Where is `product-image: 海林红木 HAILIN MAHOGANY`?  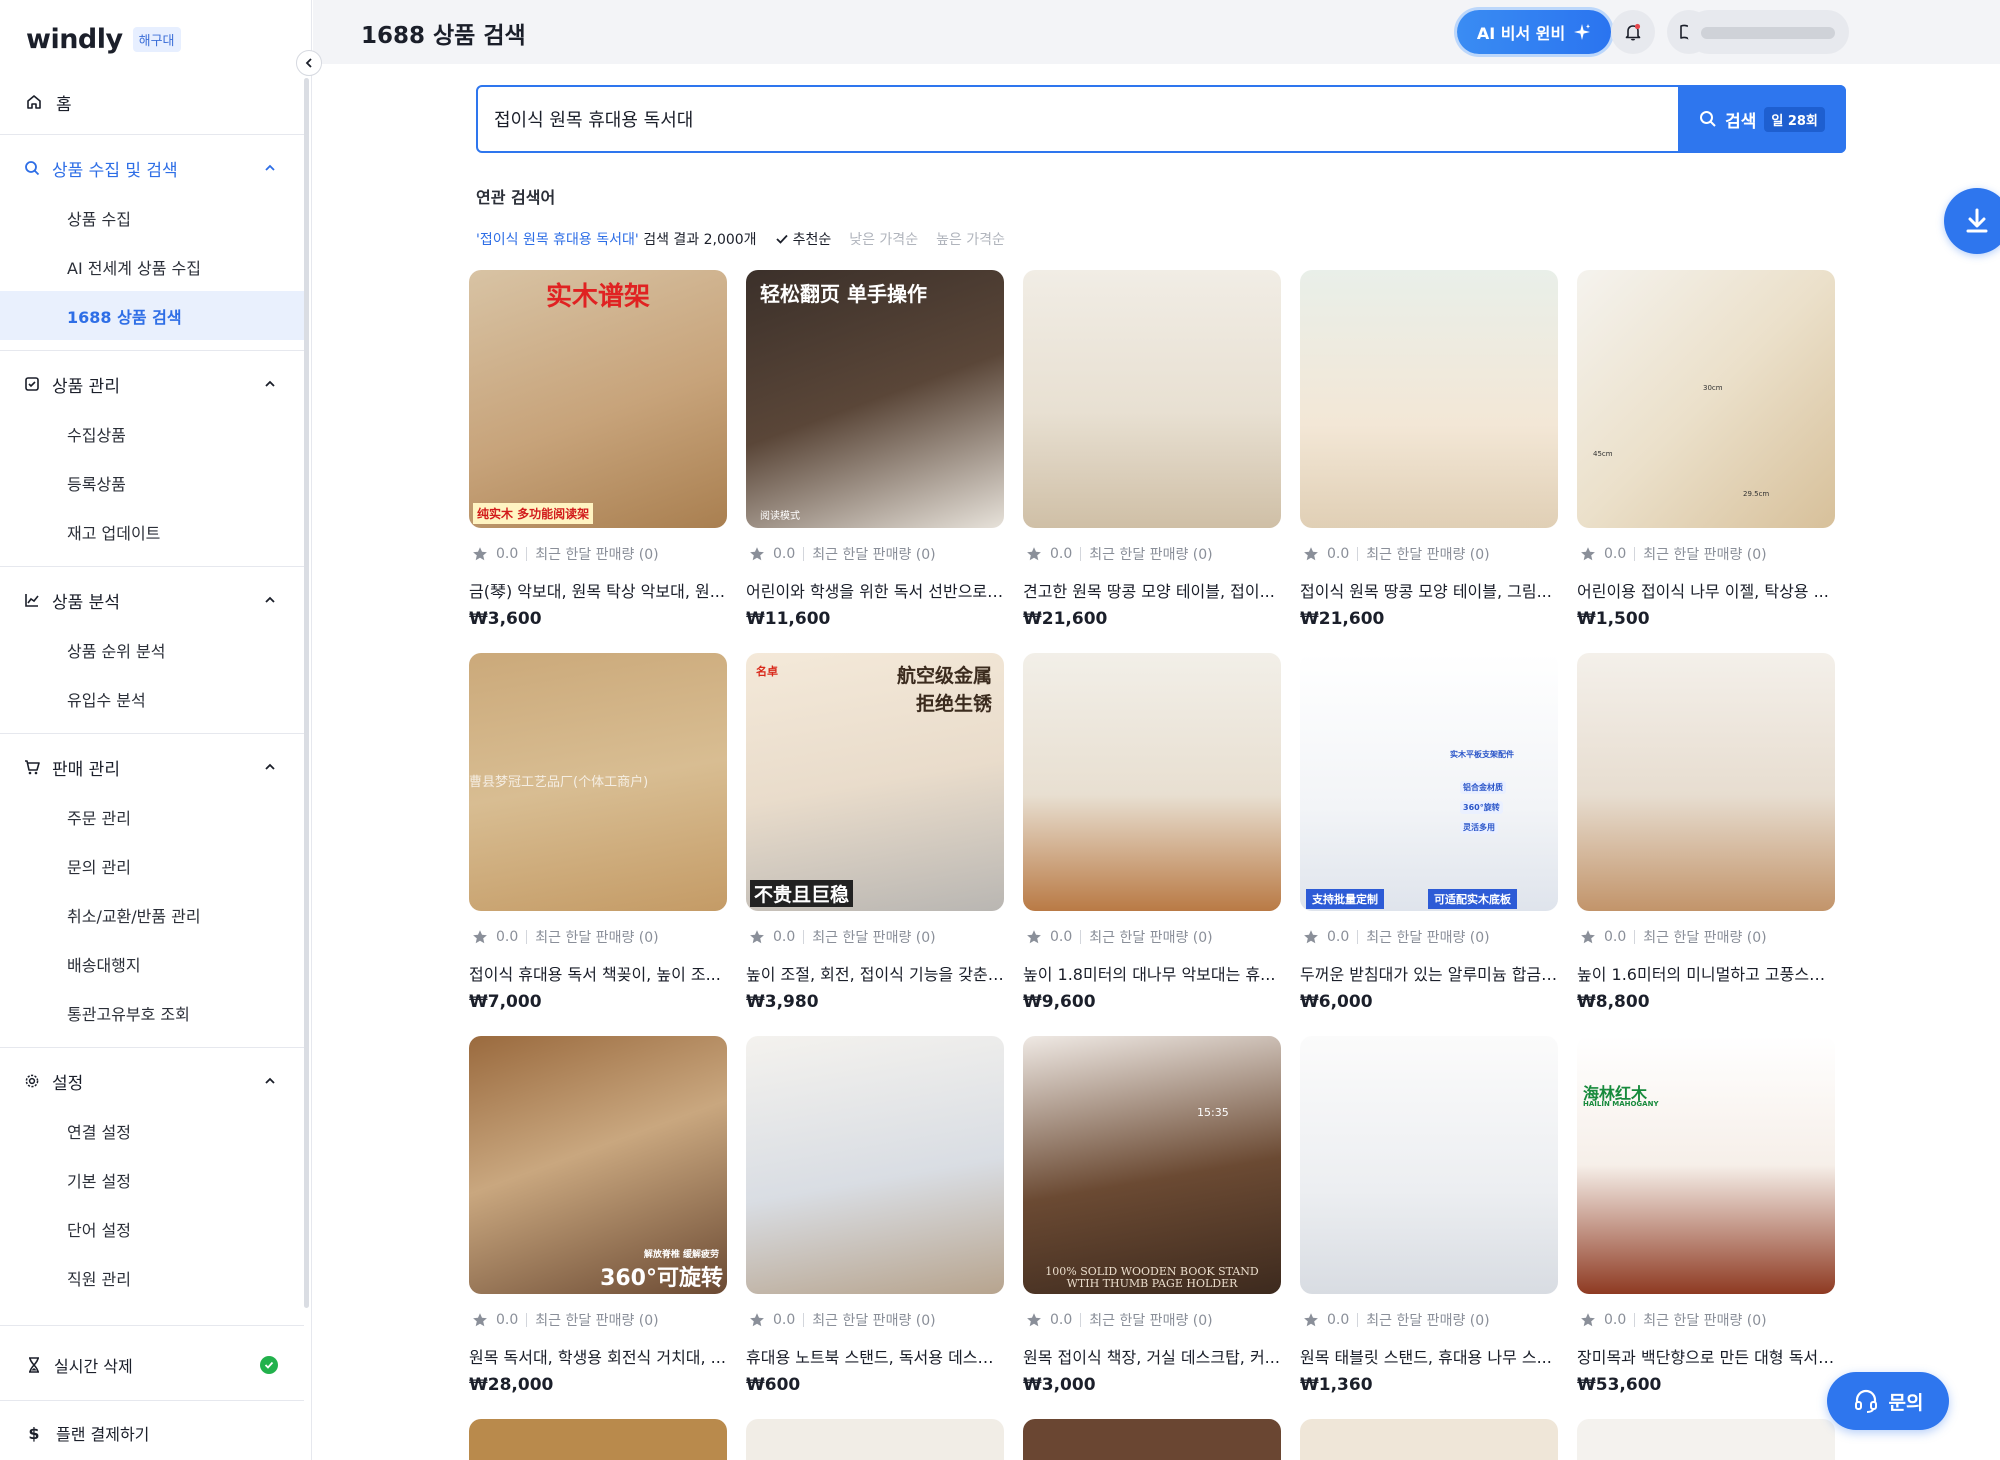
product-image: 海林红木 HAILIN MAHOGANY is located at coordinates (1706, 1165).